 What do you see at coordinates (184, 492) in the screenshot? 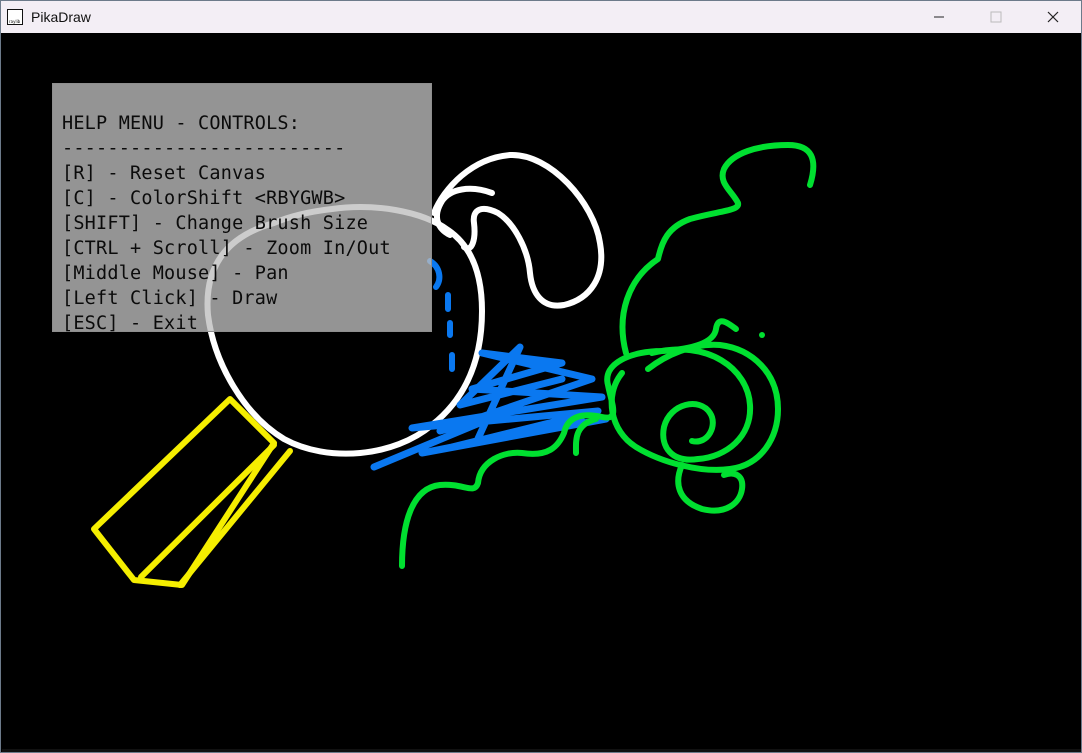
I see `yellow-handle-stroke` at bounding box center [184, 492].